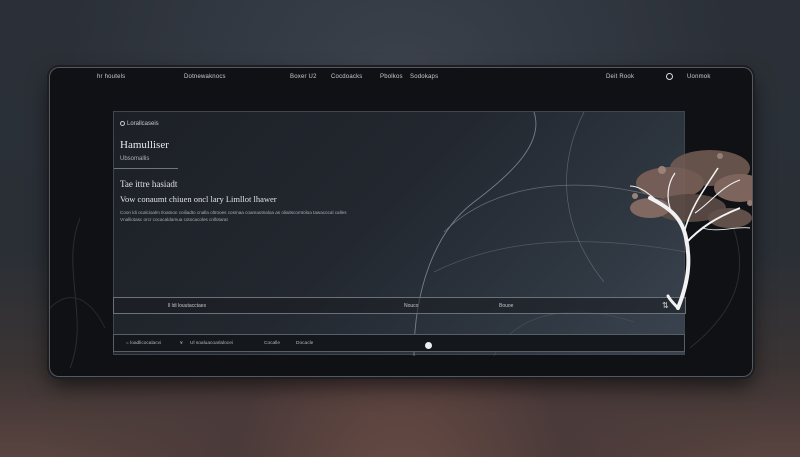 The image size is (800, 457). I want to click on tree-illustration, so click(690, 230).